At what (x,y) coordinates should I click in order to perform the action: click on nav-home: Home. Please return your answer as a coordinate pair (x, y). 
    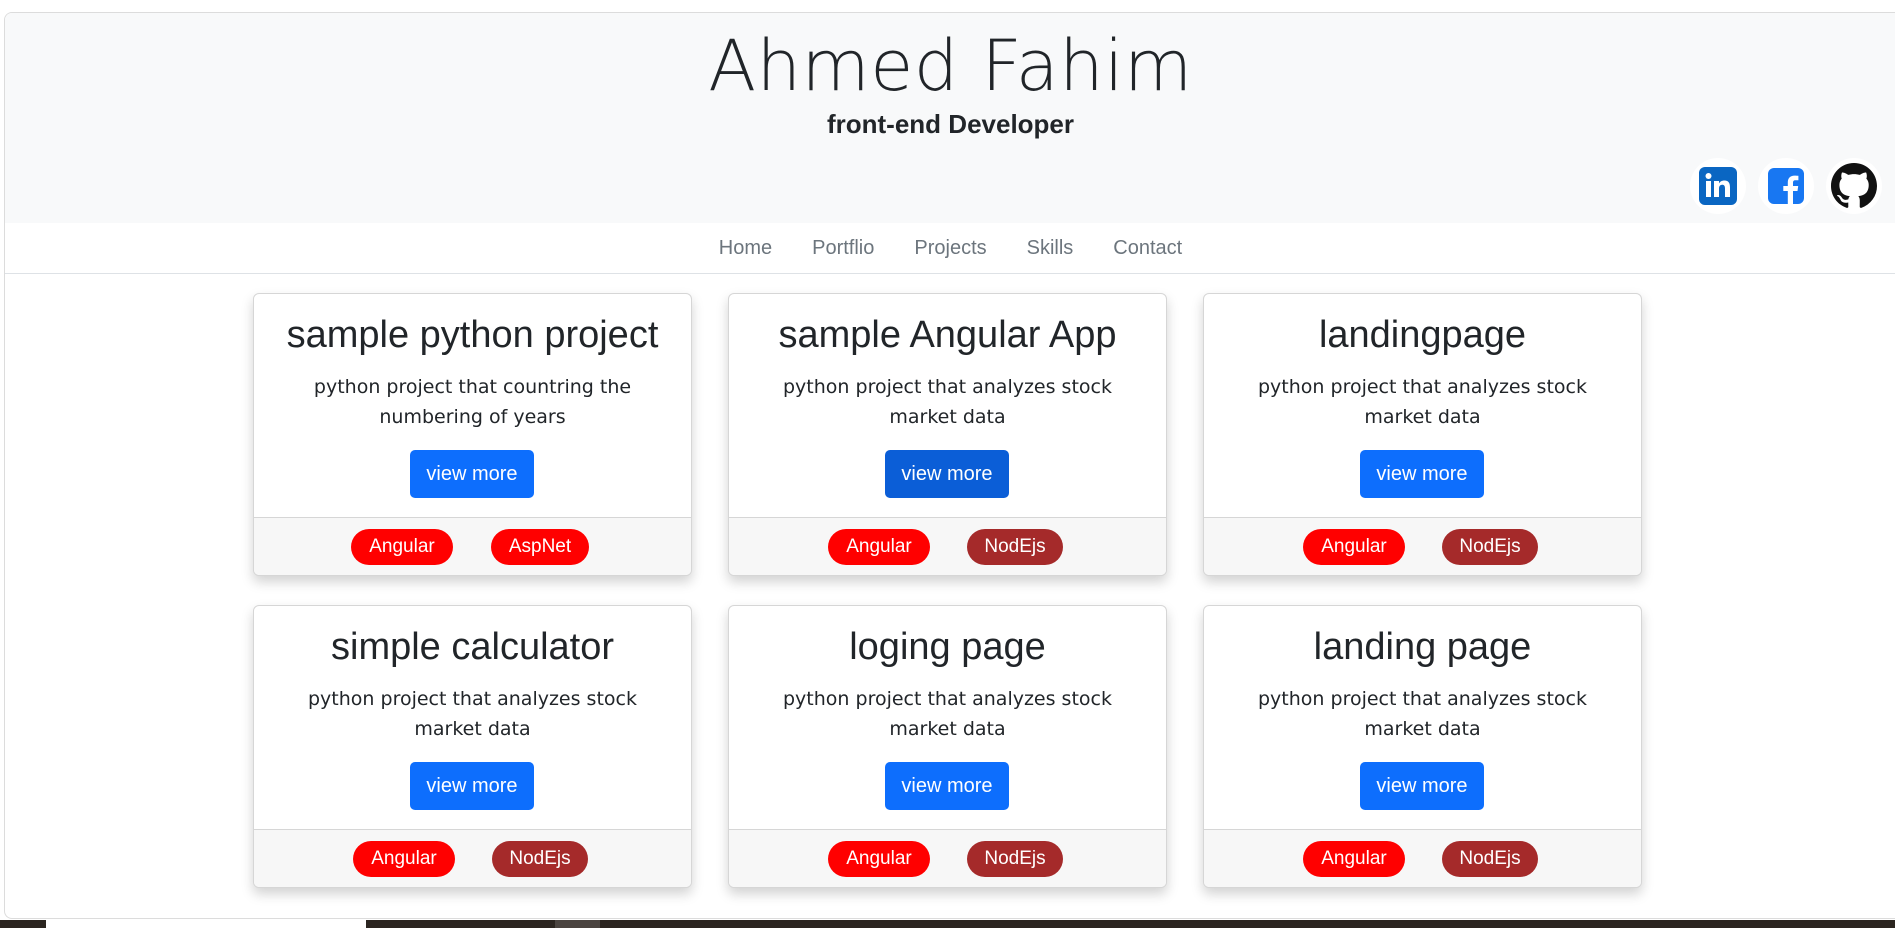
    Looking at the image, I should click on (745, 248).